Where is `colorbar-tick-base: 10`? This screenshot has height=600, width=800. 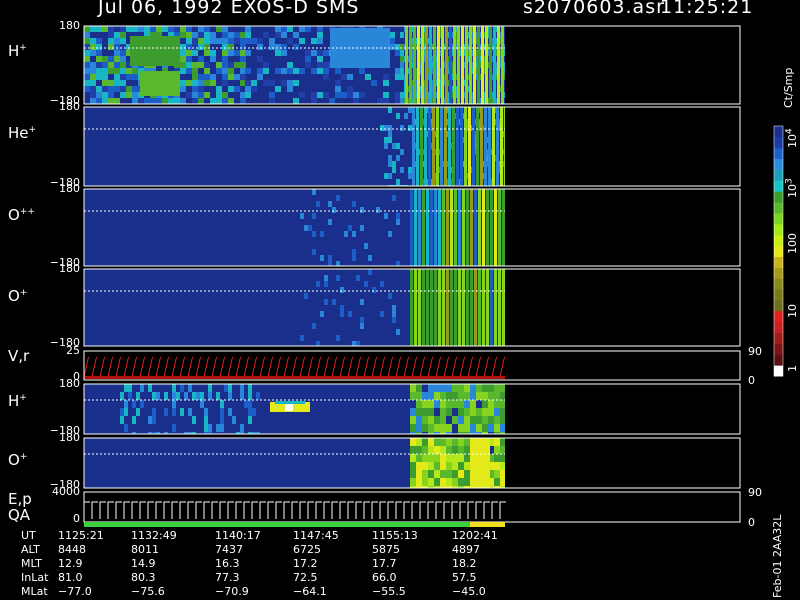
colorbar-tick-base: 10 is located at coordinates (792, 191).